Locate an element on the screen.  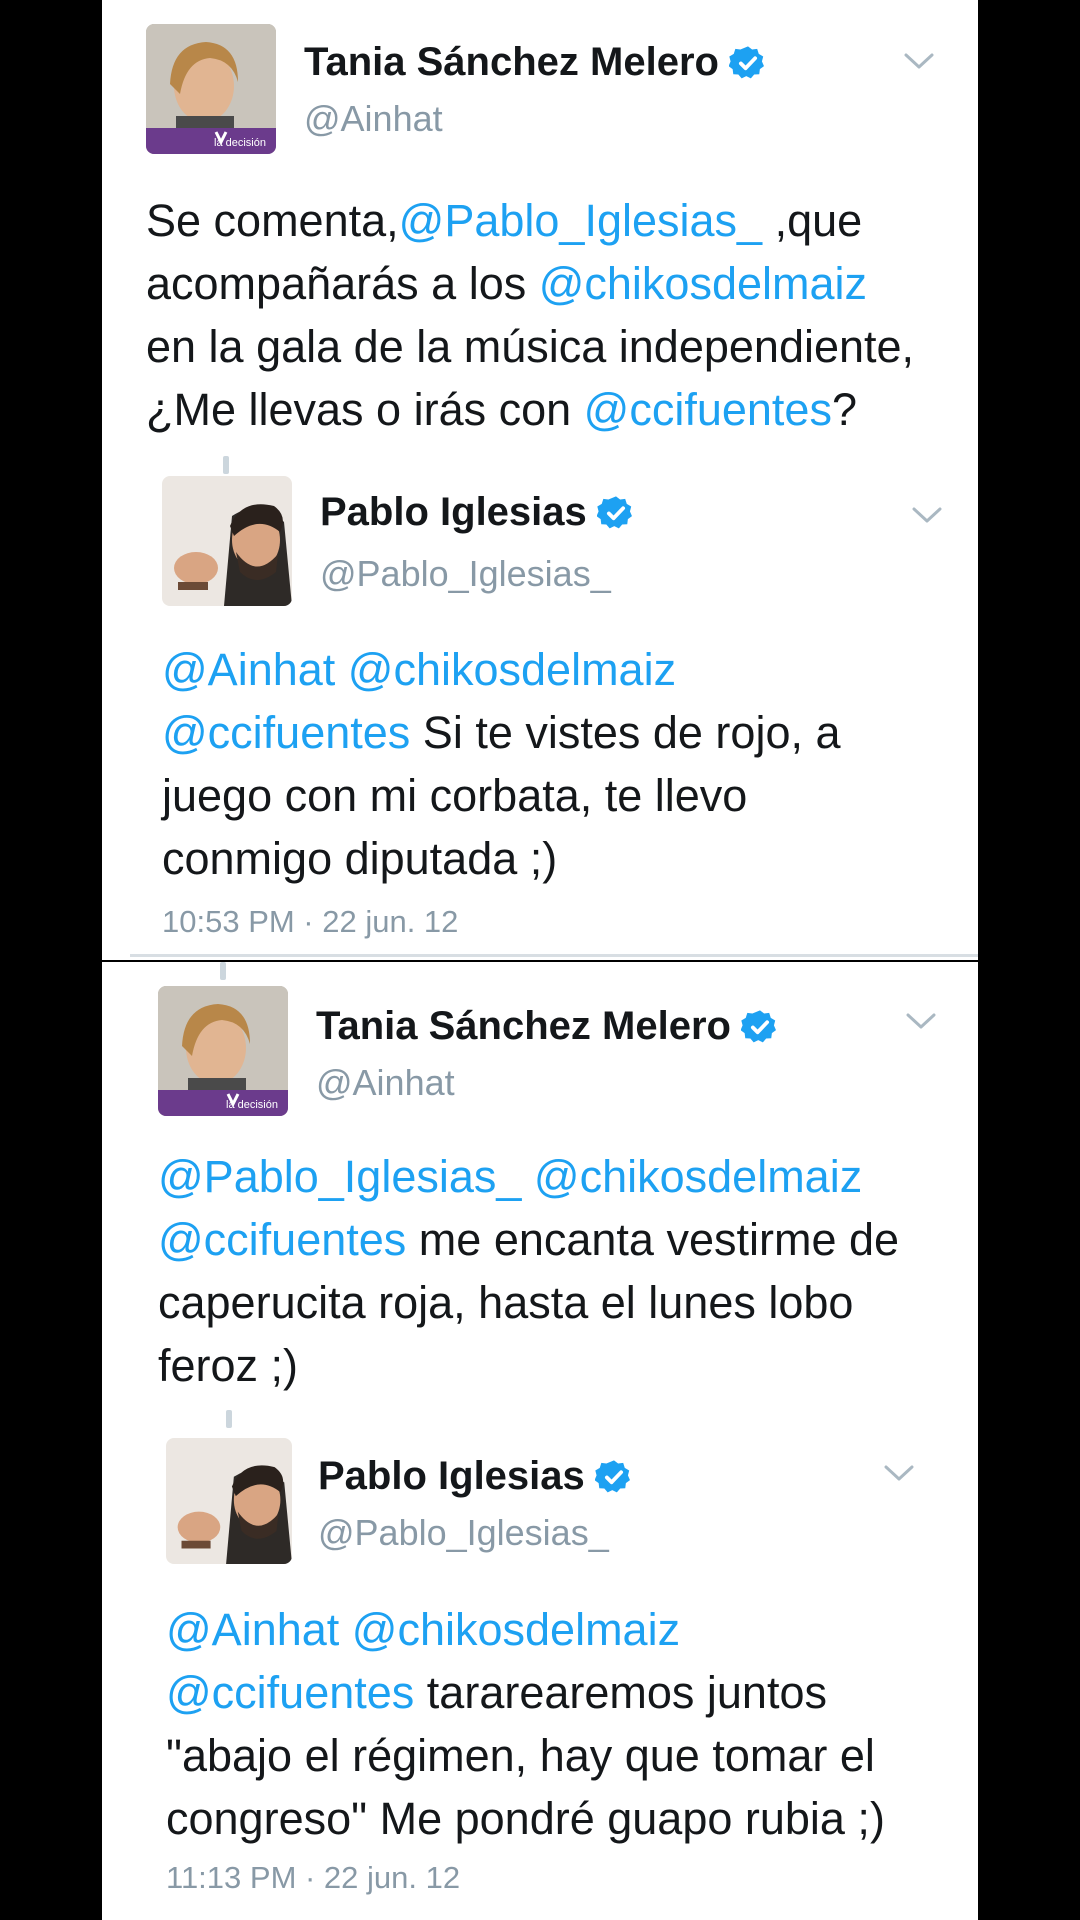
tweet-line: @ccifuentes me encanta vestirme de is located at coordinates (528, 1239).